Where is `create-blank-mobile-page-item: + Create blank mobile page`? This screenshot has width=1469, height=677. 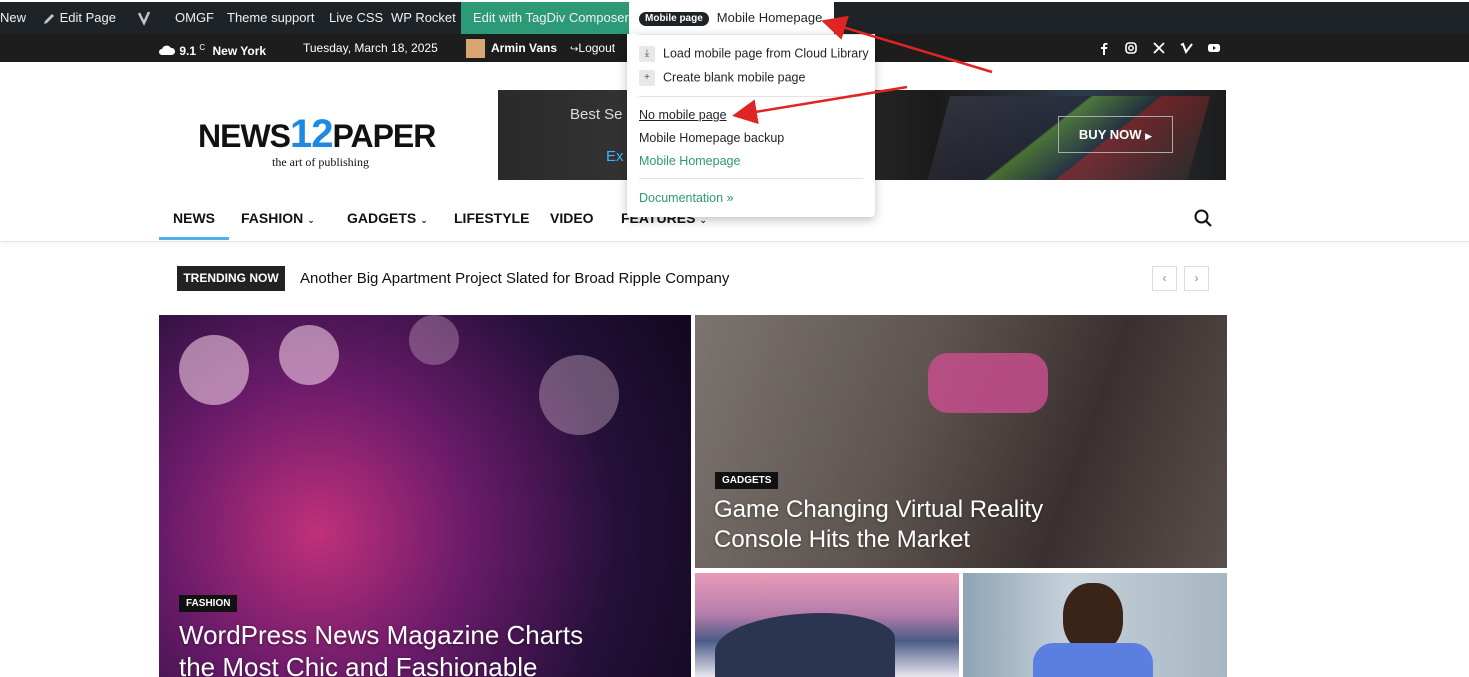
create-blank-mobile-page-item: + Create blank mobile page is located at coordinates (722, 78).